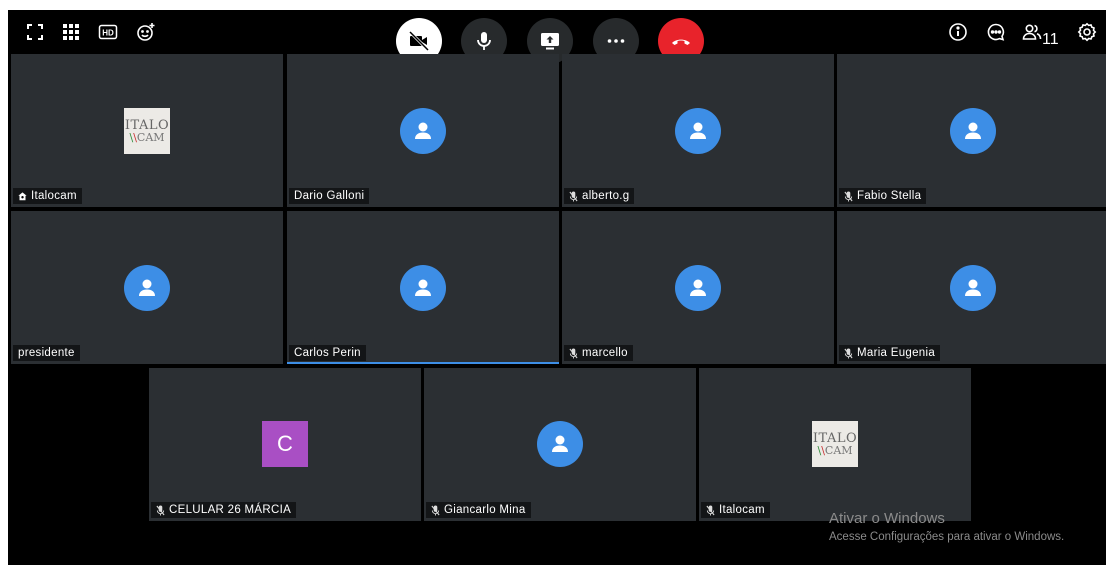 This screenshot has height=565, width=1106. I want to click on participant-tile: Giancarlo Mina, so click(560, 444).